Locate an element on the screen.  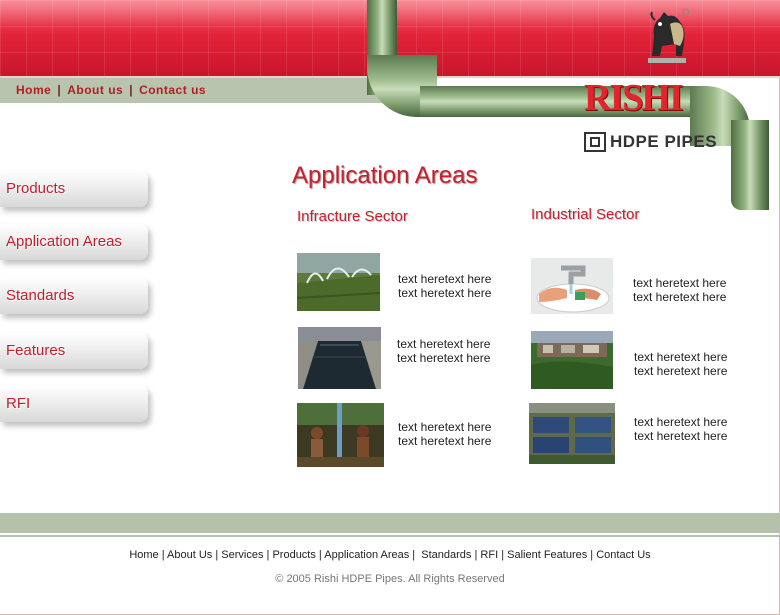
treatment-tanks-image is located at coordinates (572, 433).